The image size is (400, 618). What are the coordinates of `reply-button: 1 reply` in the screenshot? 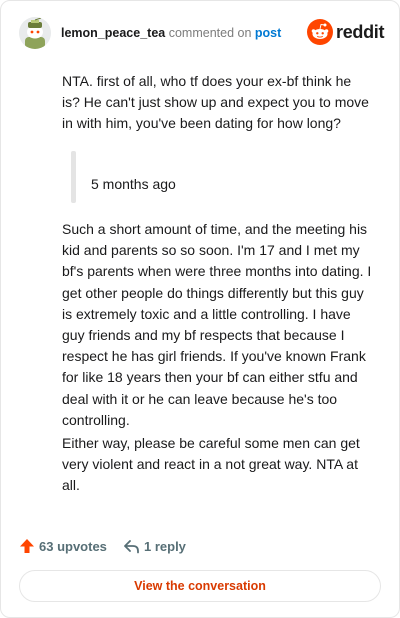 It's located at (154, 546).